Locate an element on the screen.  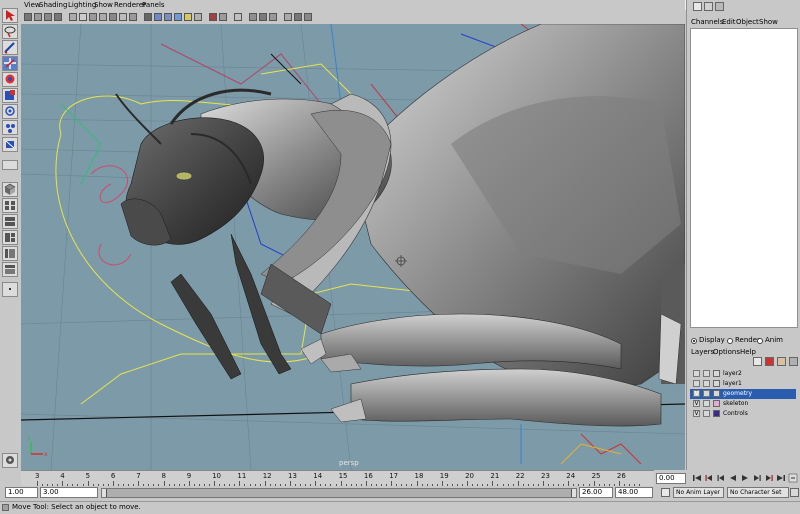
range-end-handle is located at coordinates (573, 493).